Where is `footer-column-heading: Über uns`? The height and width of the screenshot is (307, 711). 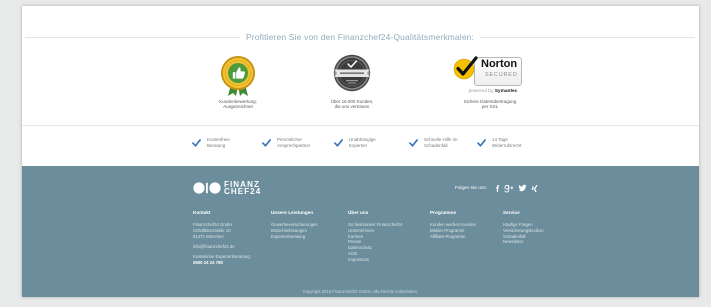
footer-column-heading: Über uns is located at coordinates (358, 212).